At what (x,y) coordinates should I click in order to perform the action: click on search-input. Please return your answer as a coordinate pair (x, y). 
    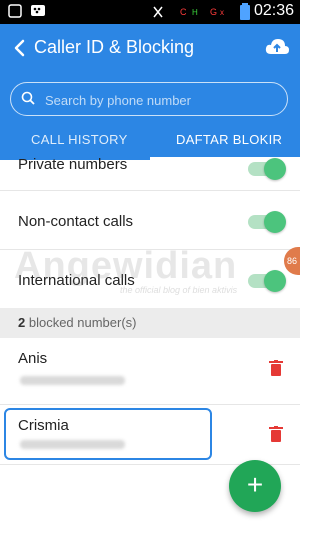
    Looking at the image, I should click on (160, 100).